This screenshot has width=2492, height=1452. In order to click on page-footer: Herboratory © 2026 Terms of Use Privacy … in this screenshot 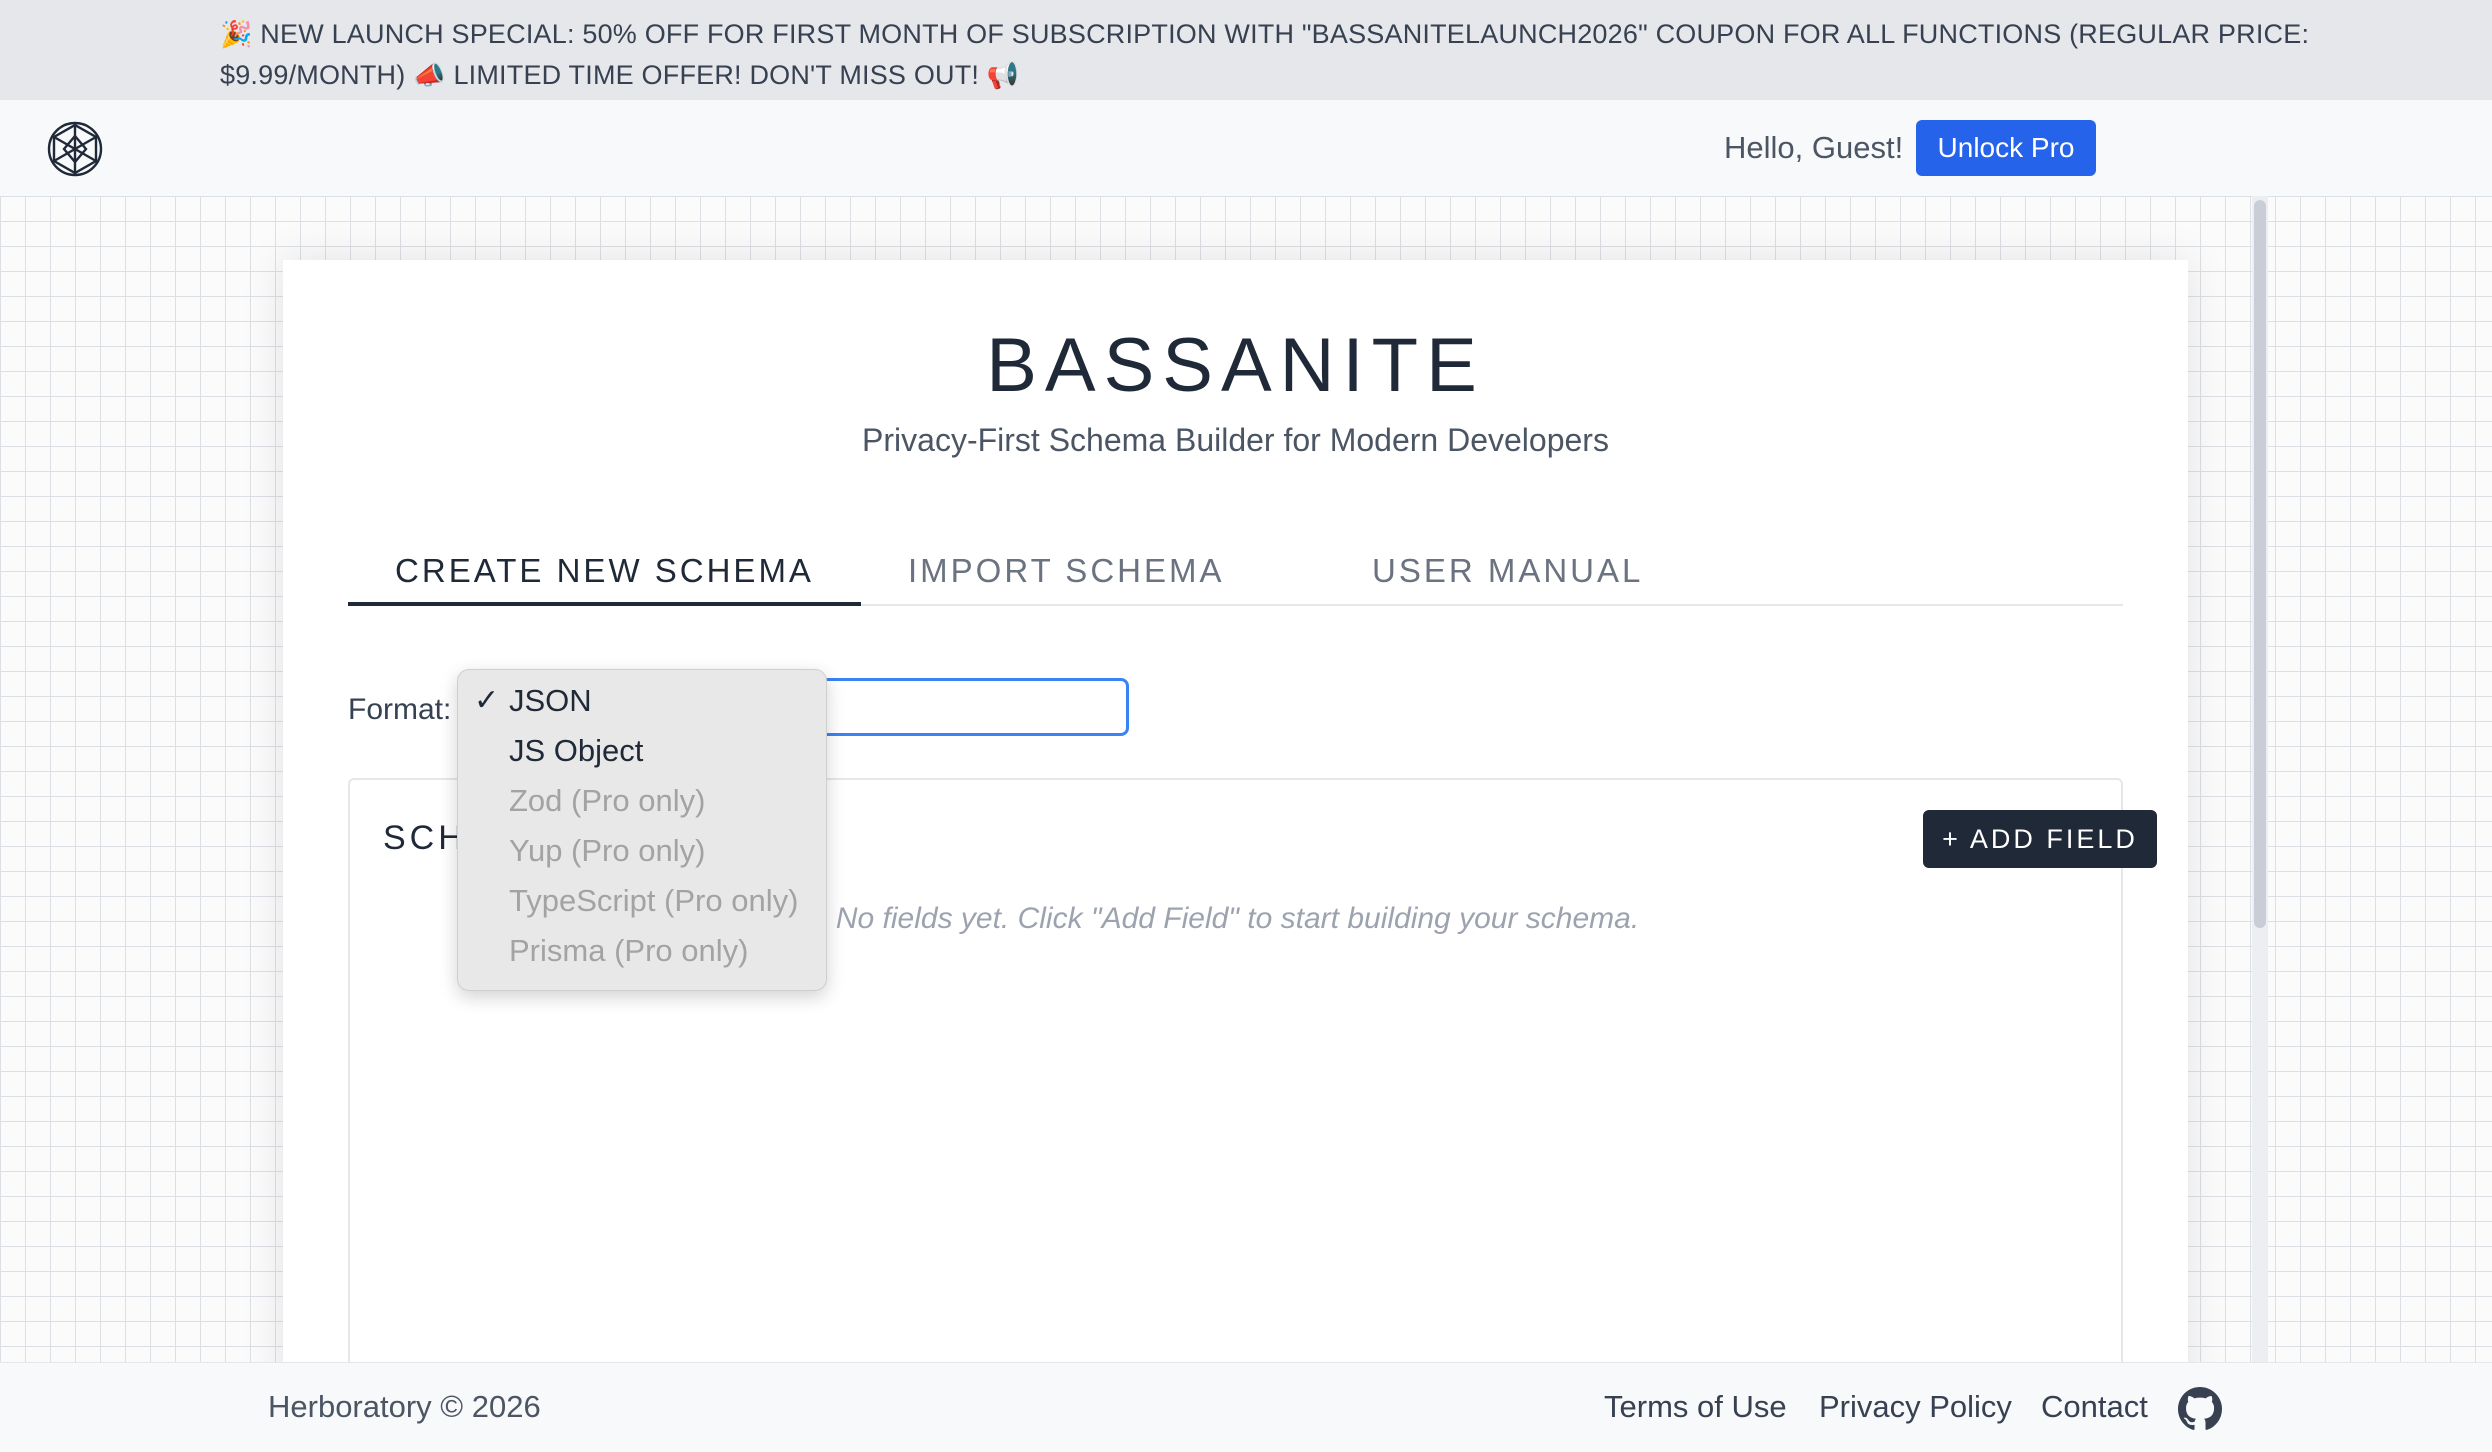, I will do `click(1246, 1407)`.